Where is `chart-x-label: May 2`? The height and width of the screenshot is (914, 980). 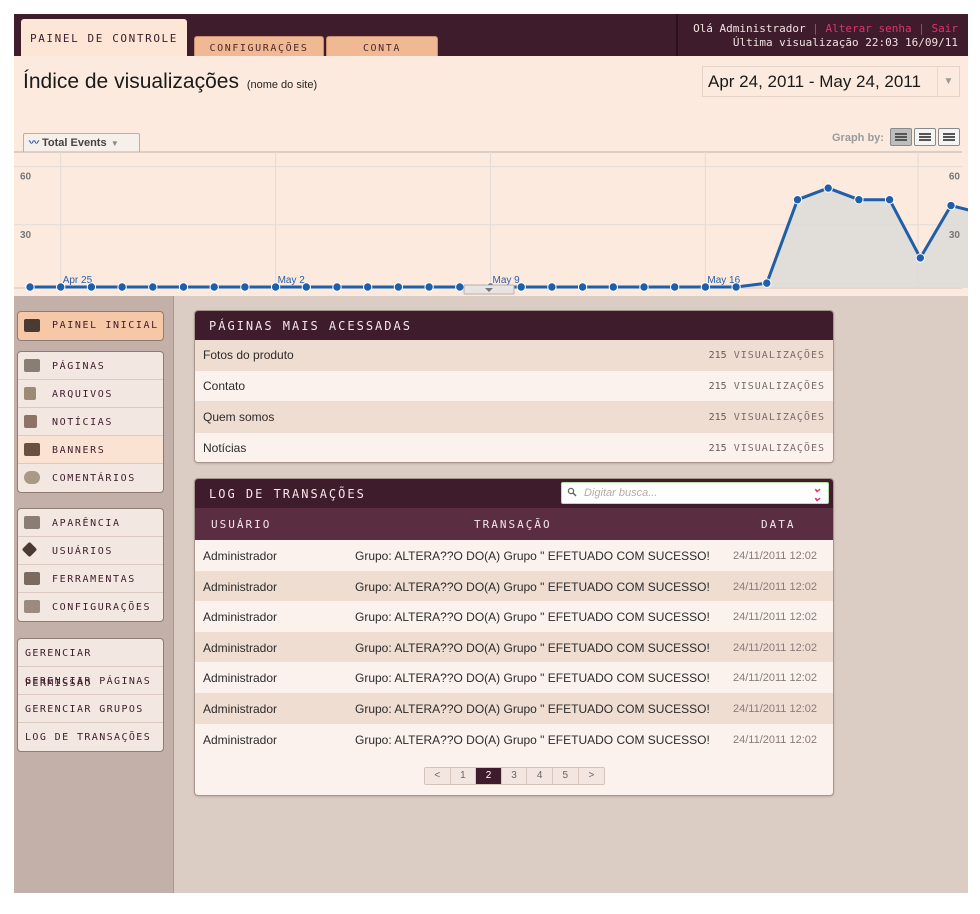 chart-x-label: May 2 is located at coordinates (292, 280).